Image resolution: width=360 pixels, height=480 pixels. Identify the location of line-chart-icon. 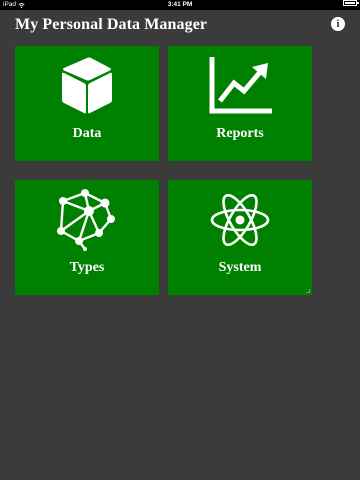
(240, 85).